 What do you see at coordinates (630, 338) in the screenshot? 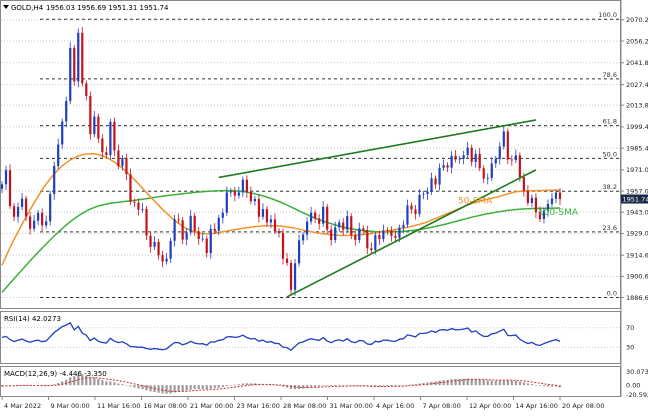
I see `rsi-axis-ticks: 7030` at bounding box center [630, 338].